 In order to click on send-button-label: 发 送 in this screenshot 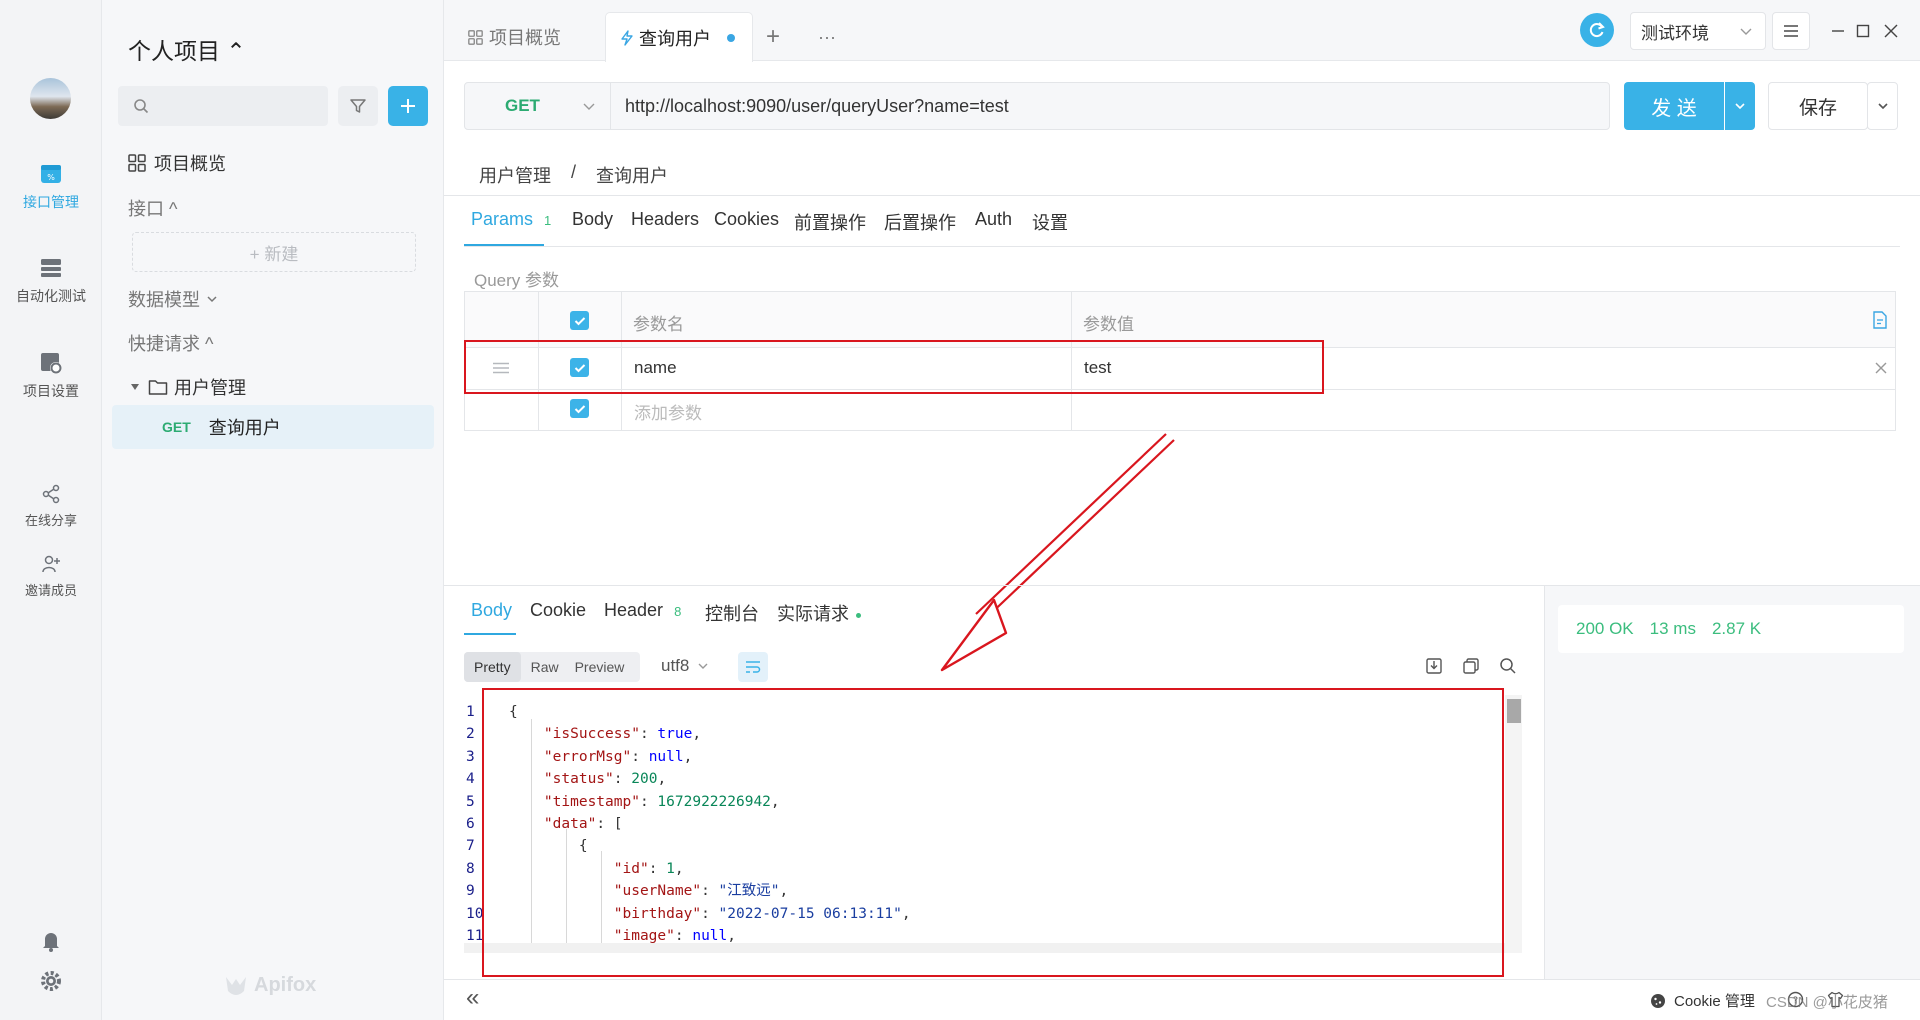, I will do `click(1674, 108)`.